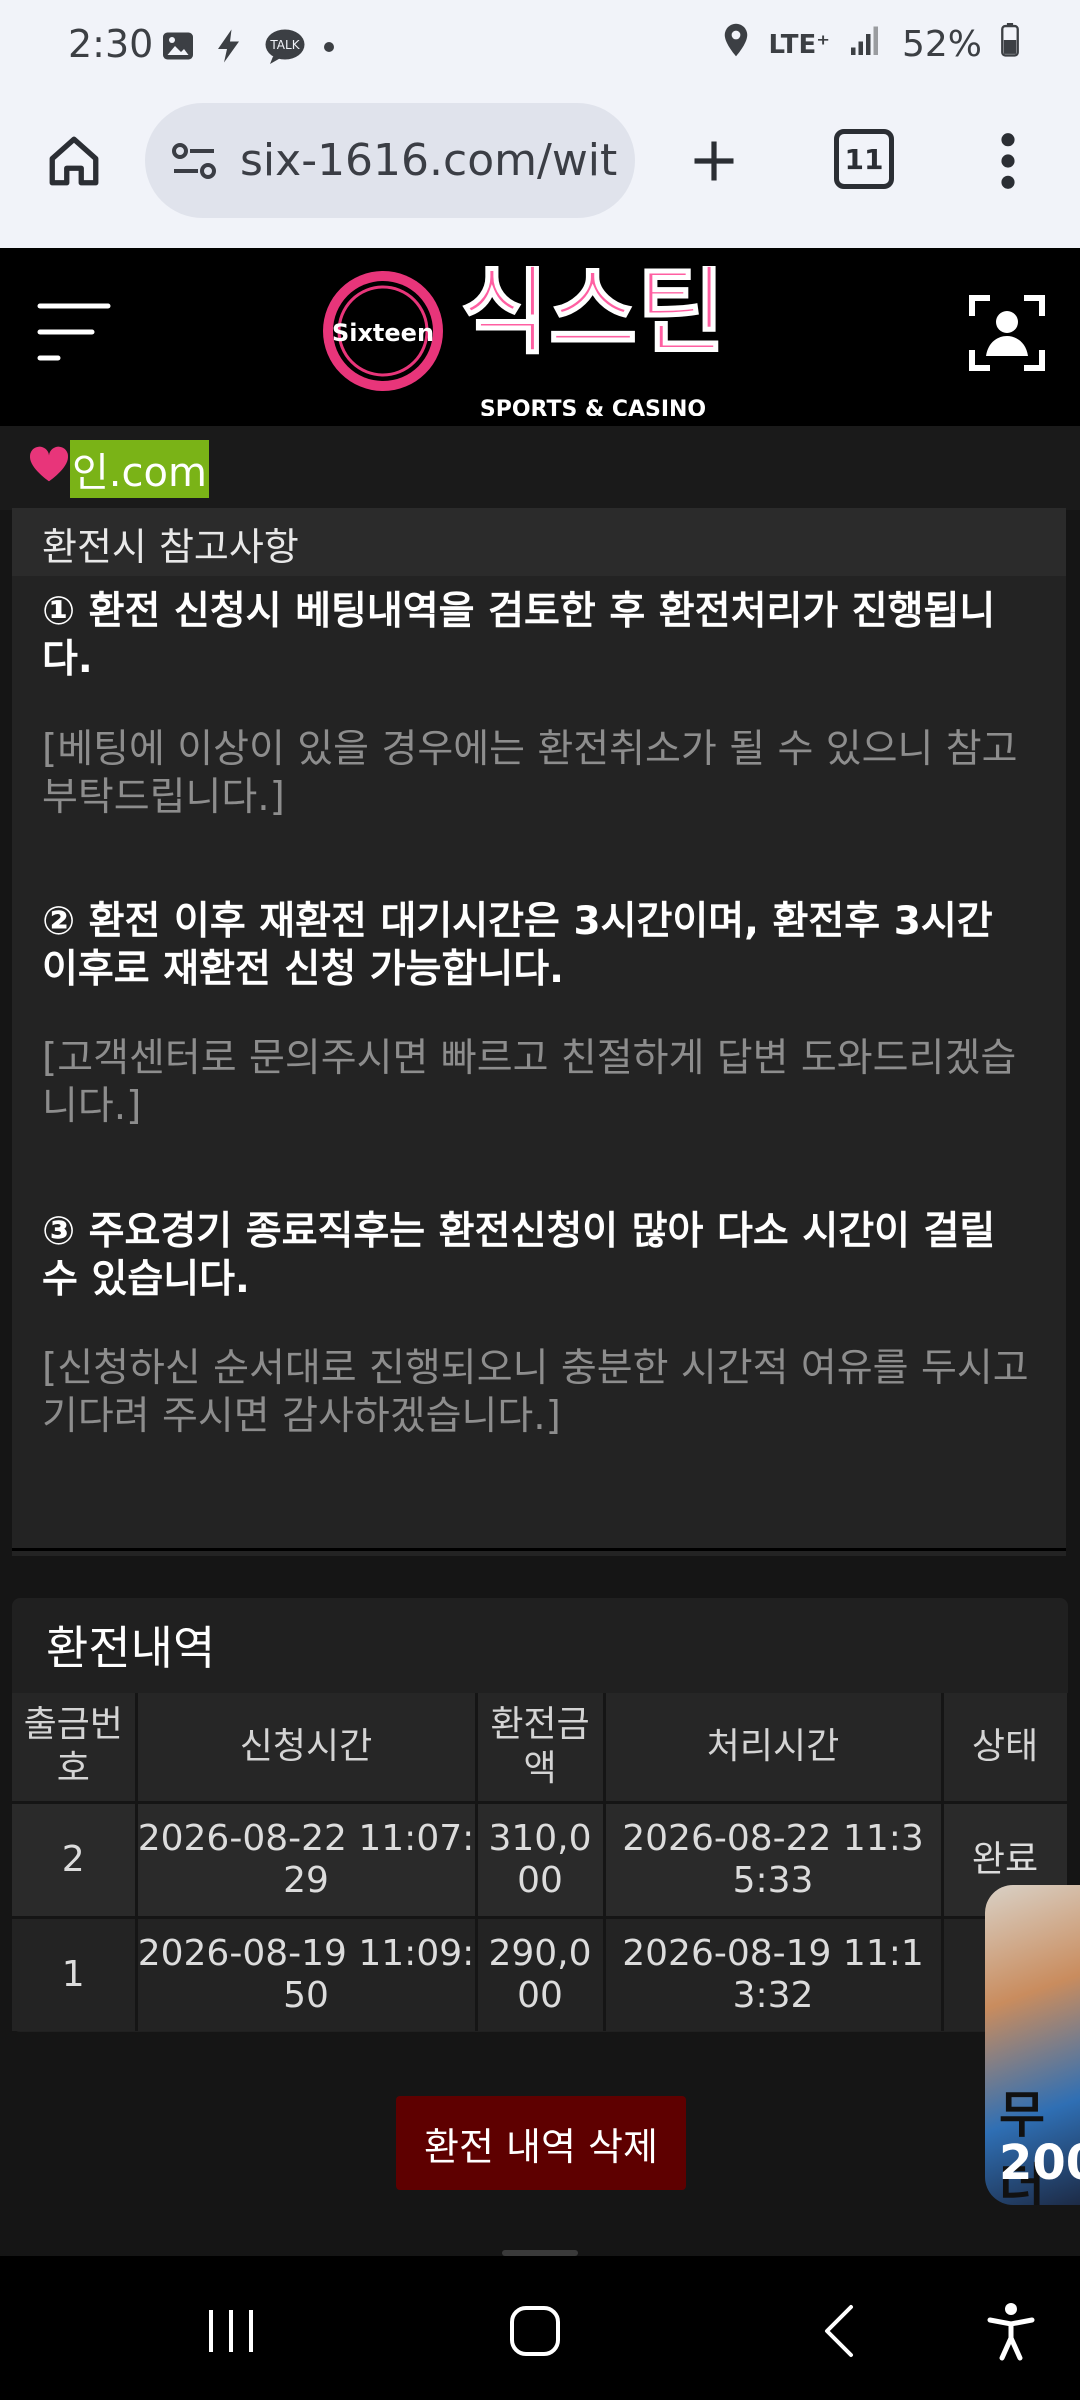 The image size is (1080, 2400). I want to click on logo-subtitle: SPORTS & CASINO, so click(593, 406).